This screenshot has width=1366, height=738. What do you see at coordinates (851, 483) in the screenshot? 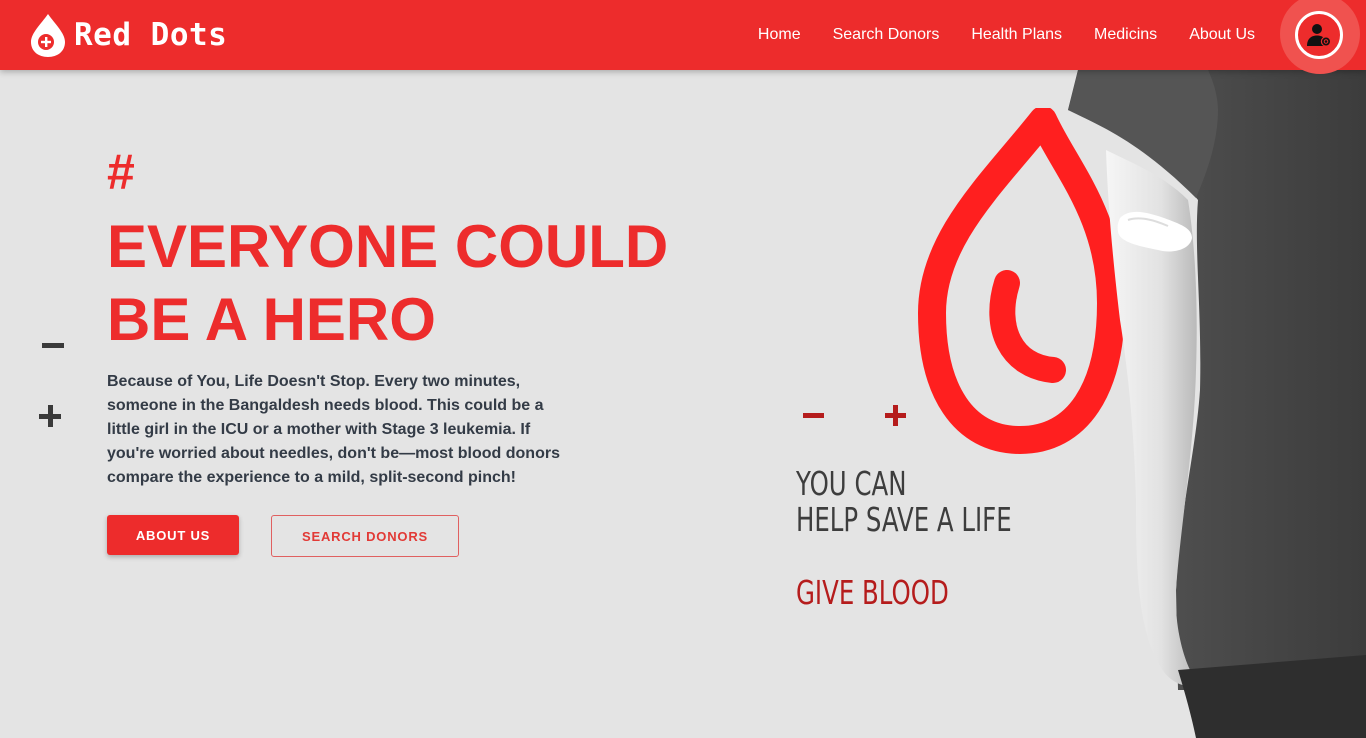
I see `tagline-line-1: YOU CAN` at bounding box center [851, 483].